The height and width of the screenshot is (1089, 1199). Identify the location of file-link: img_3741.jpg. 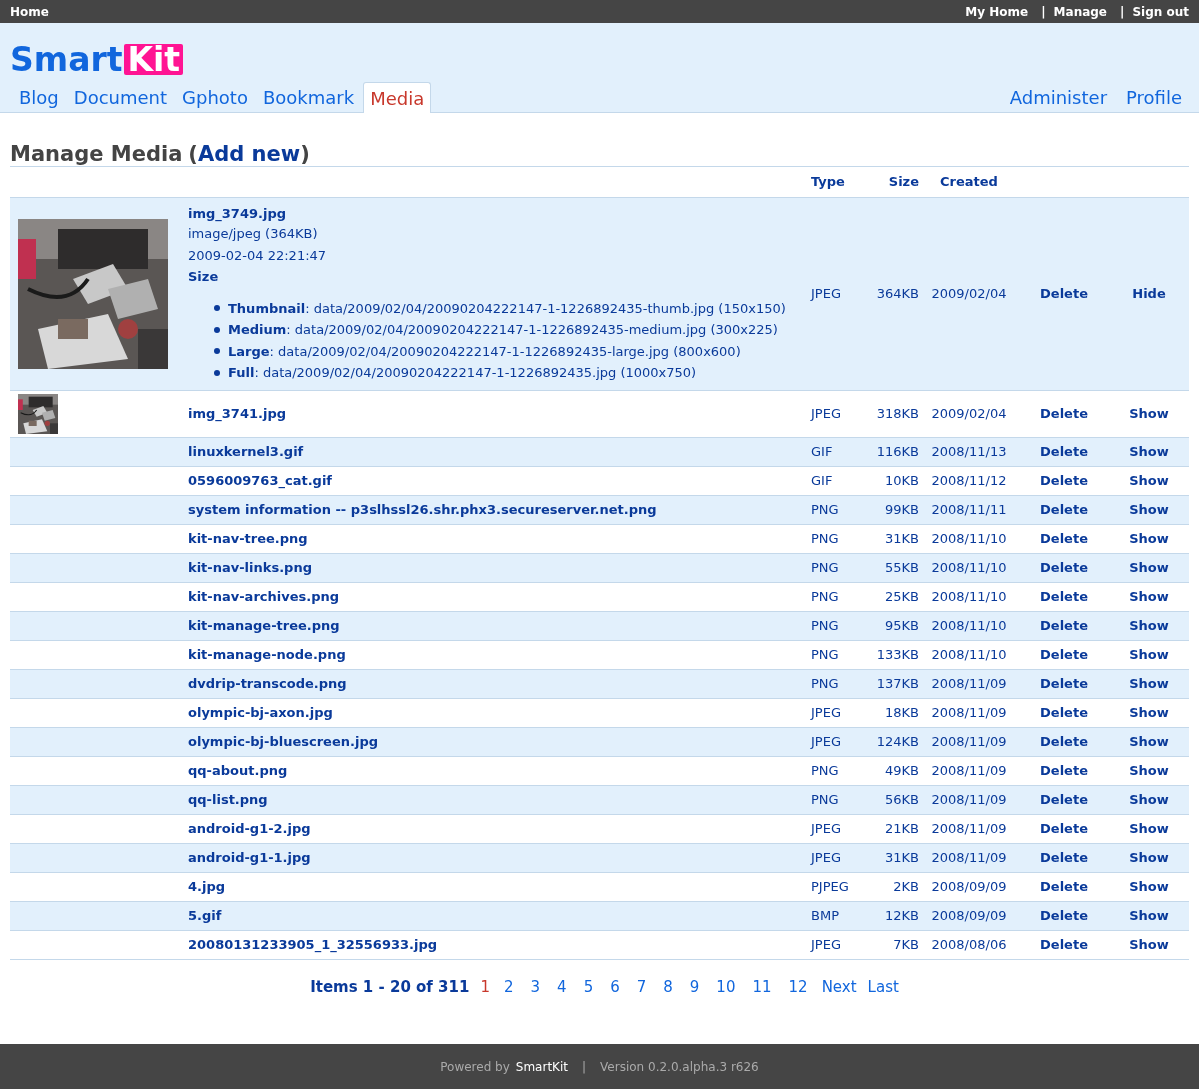
(237, 413).